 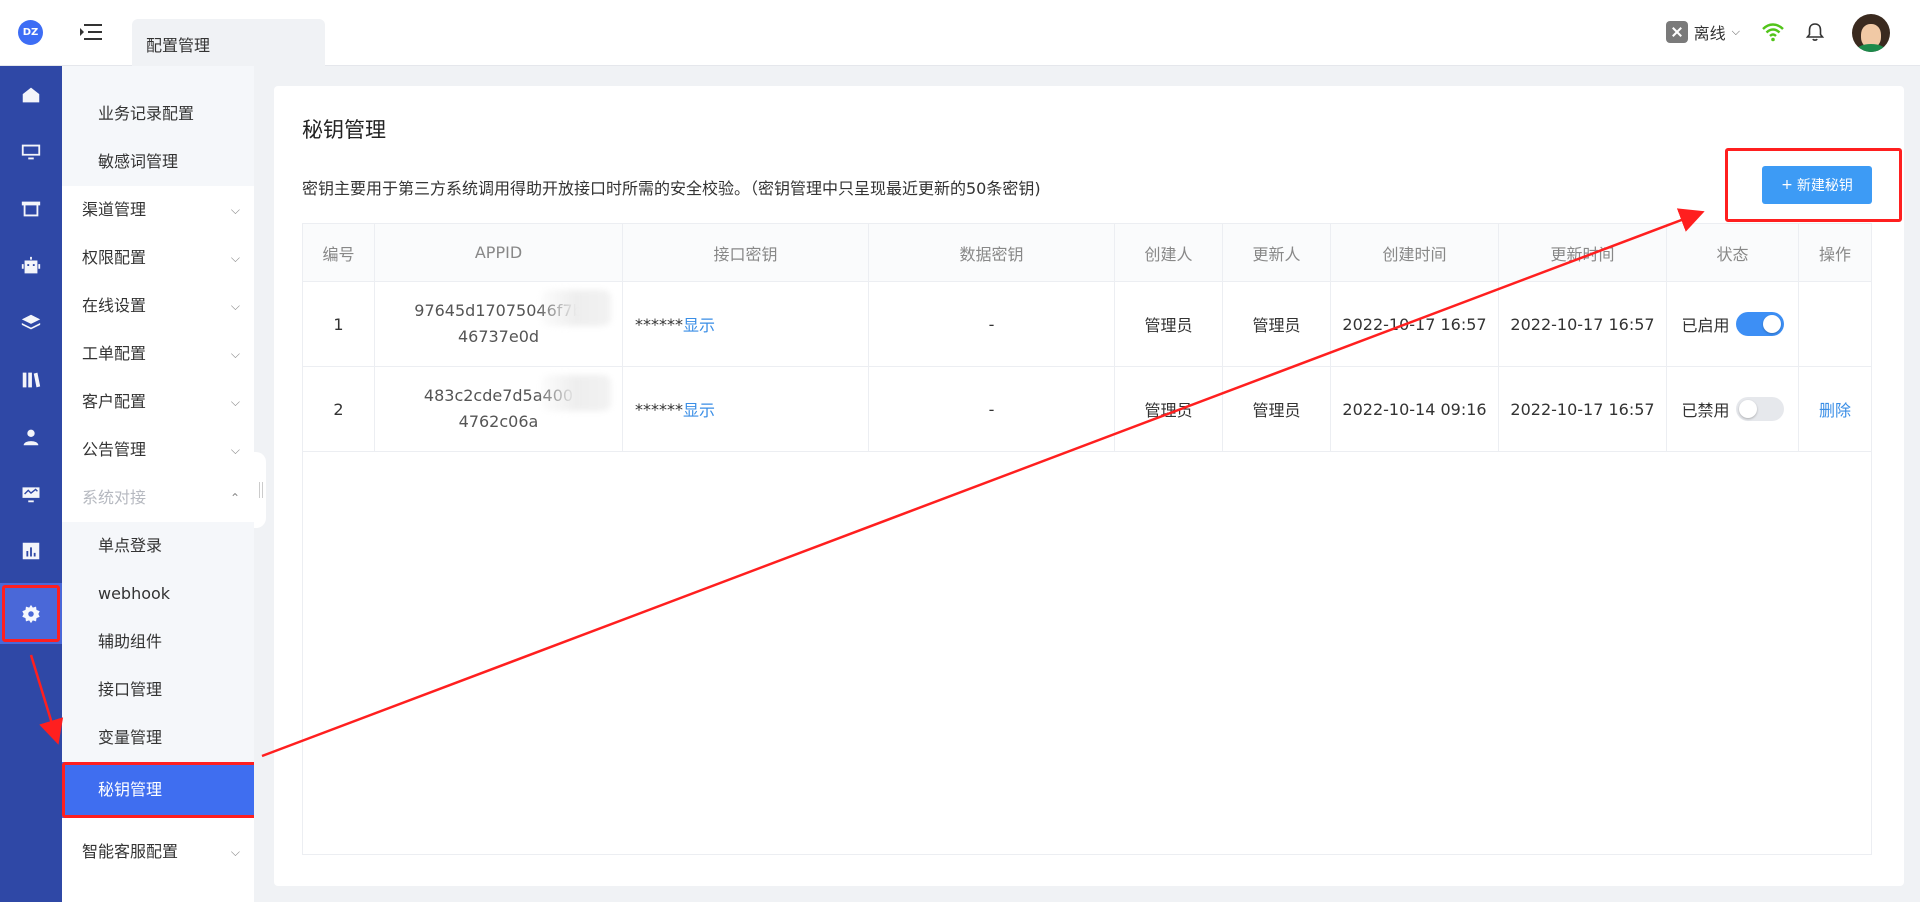 I want to click on chevron-up-icon: ⌃, so click(x=234, y=498).